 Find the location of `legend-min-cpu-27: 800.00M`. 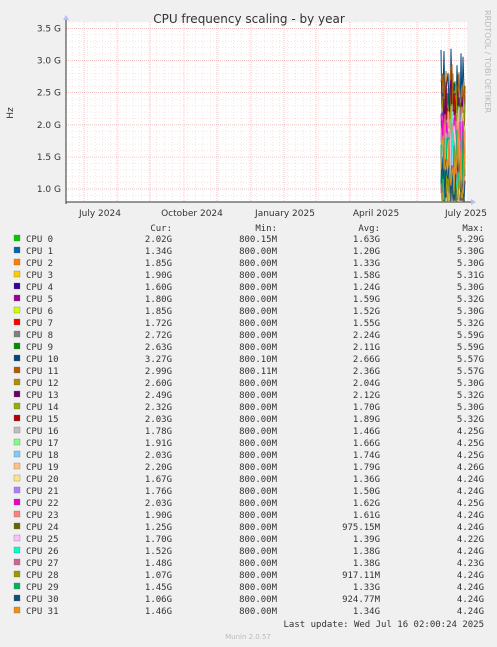

legend-min-cpu-27: 800.00M is located at coordinates (258, 564).